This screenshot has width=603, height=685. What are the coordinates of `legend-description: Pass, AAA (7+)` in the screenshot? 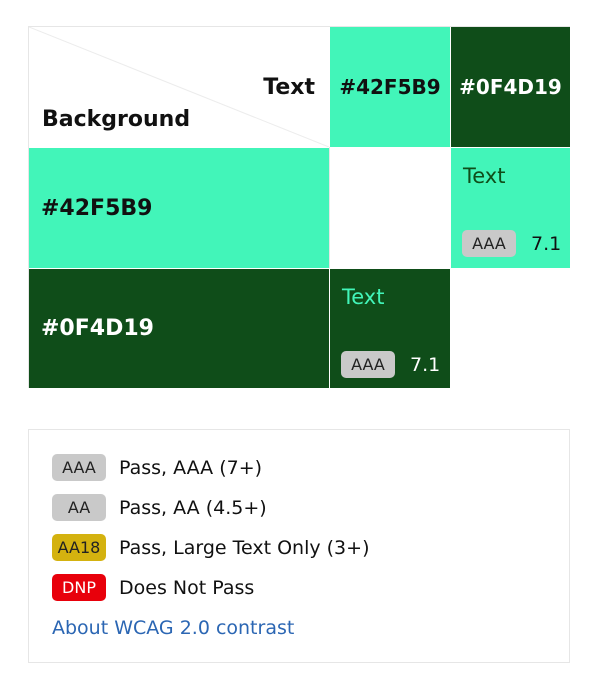 It's located at (191, 467).